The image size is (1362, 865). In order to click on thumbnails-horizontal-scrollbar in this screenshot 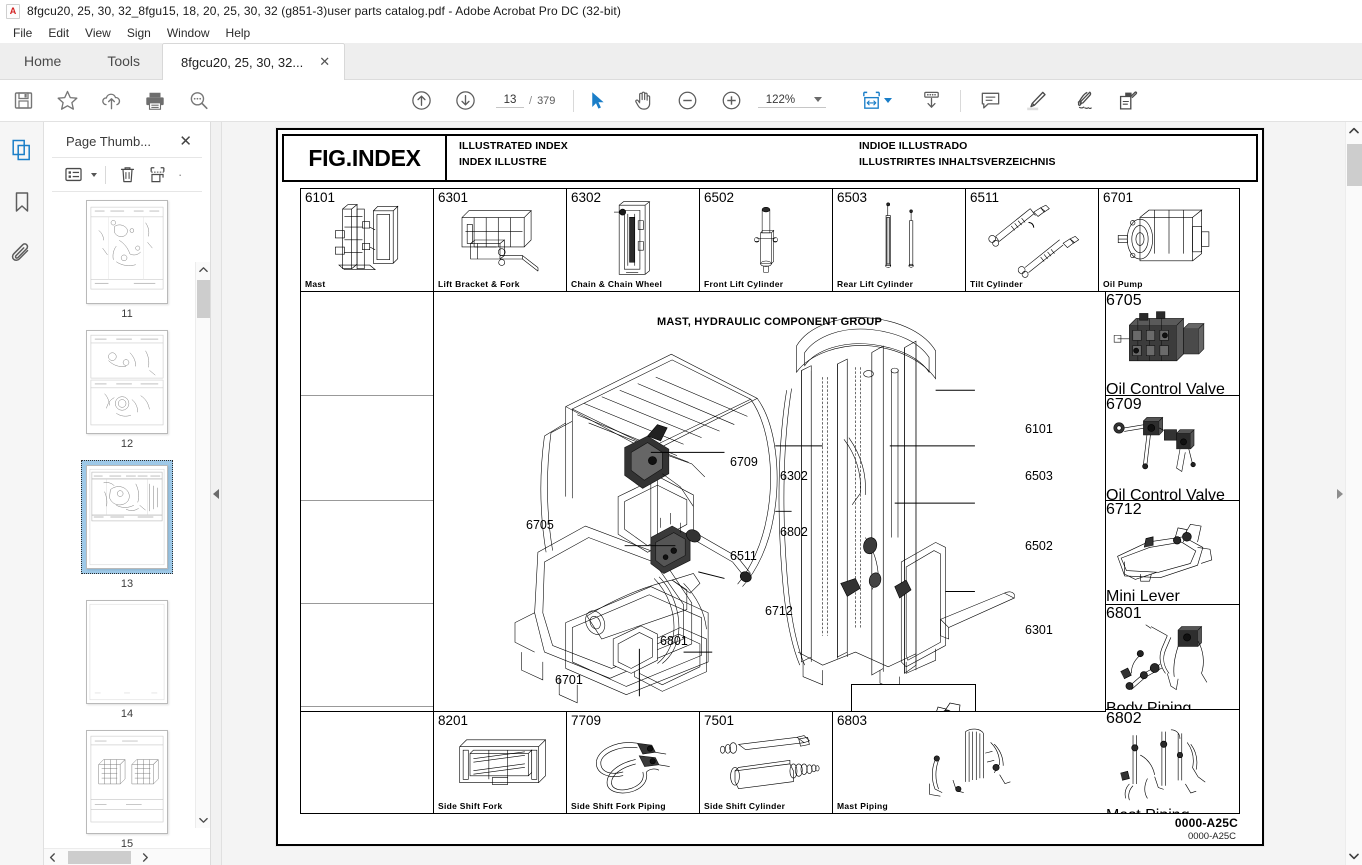, I will do `click(127, 856)`.